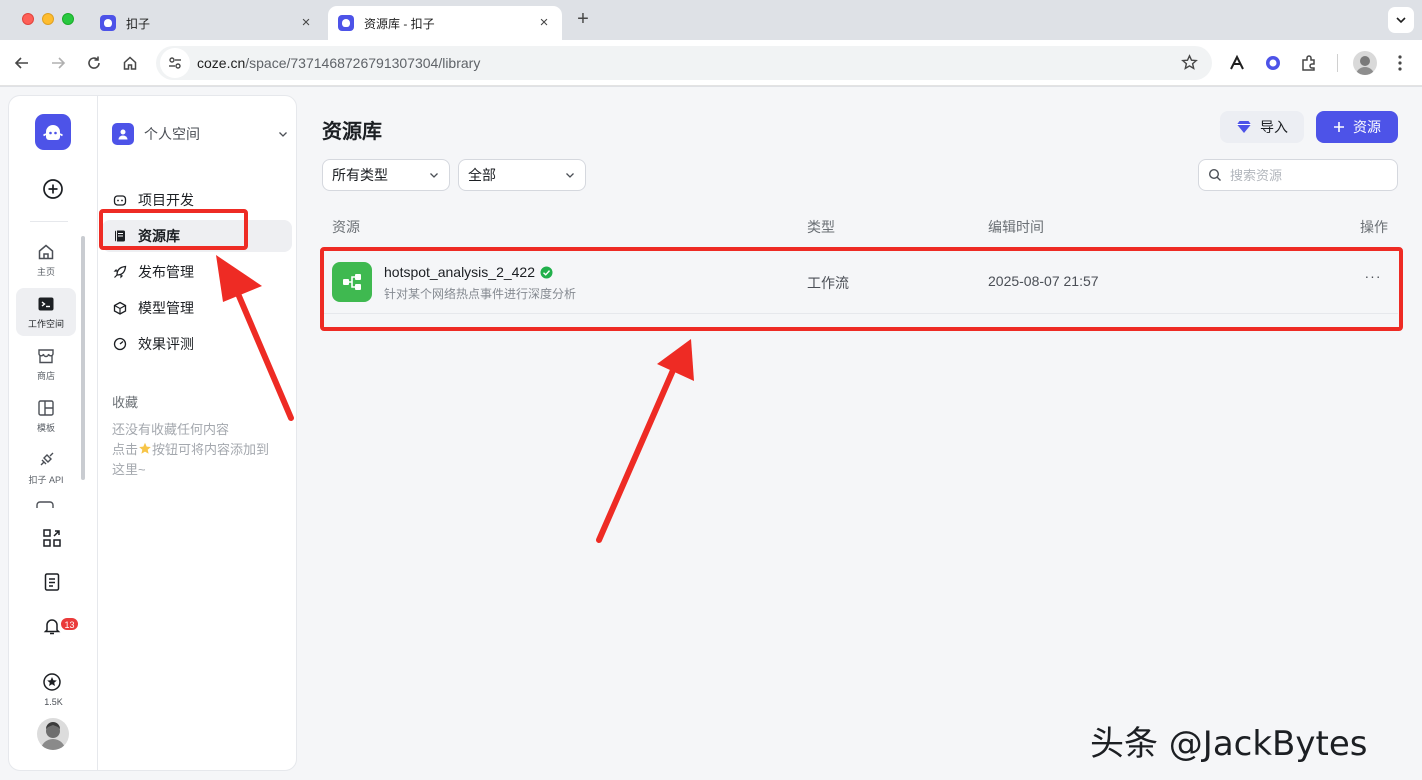 The height and width of the screenshot is (780, 1422). I want to click on reload-button, so click(94, 63).